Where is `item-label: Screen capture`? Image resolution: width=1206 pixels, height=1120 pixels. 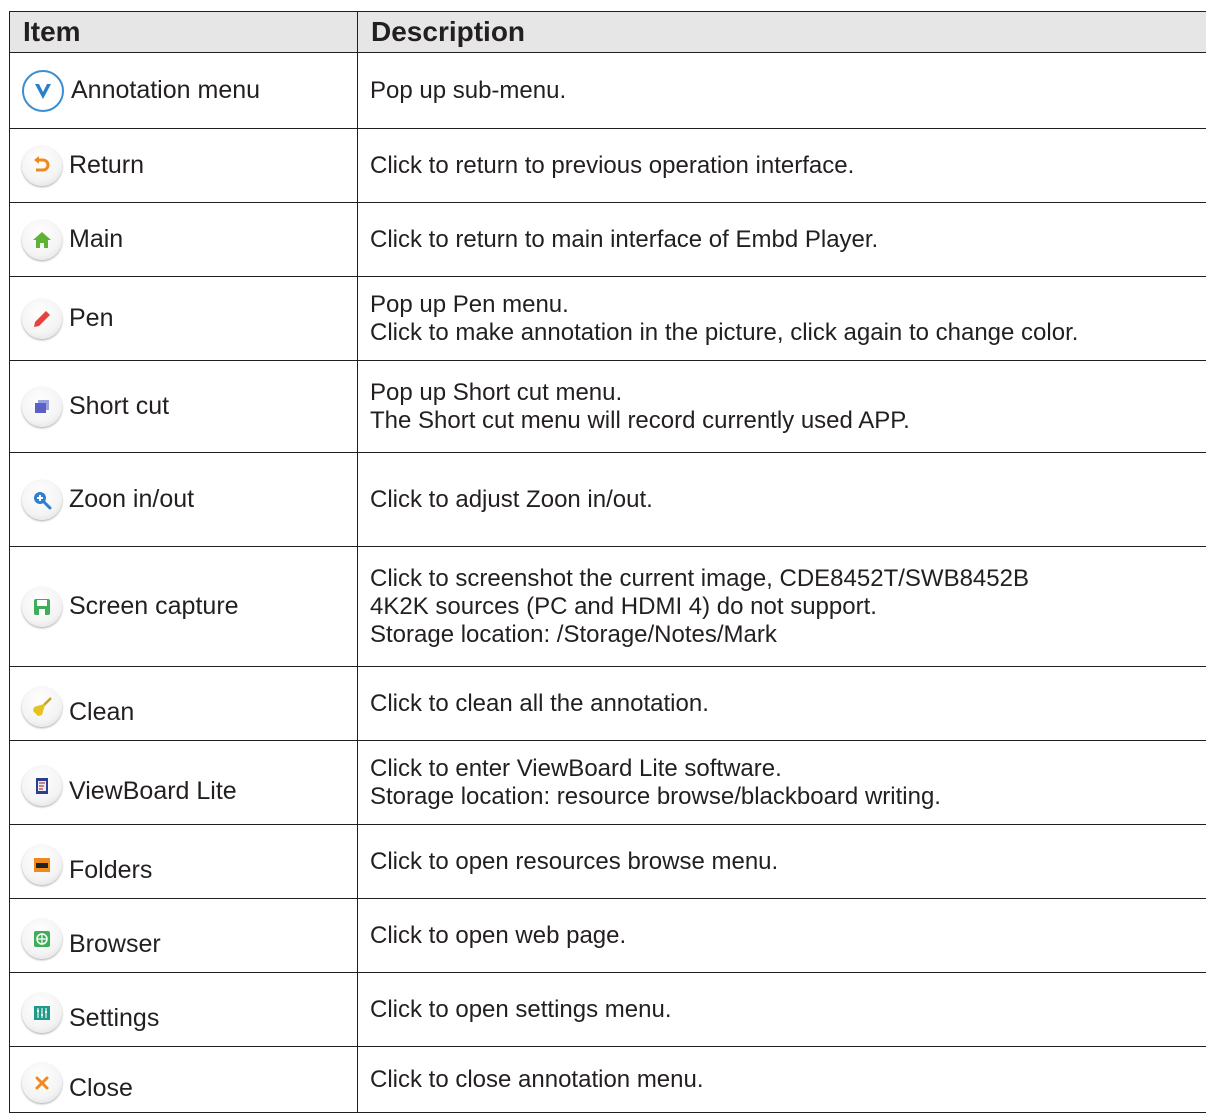 item-label: Screen capture is located at coordinates (154, 606).